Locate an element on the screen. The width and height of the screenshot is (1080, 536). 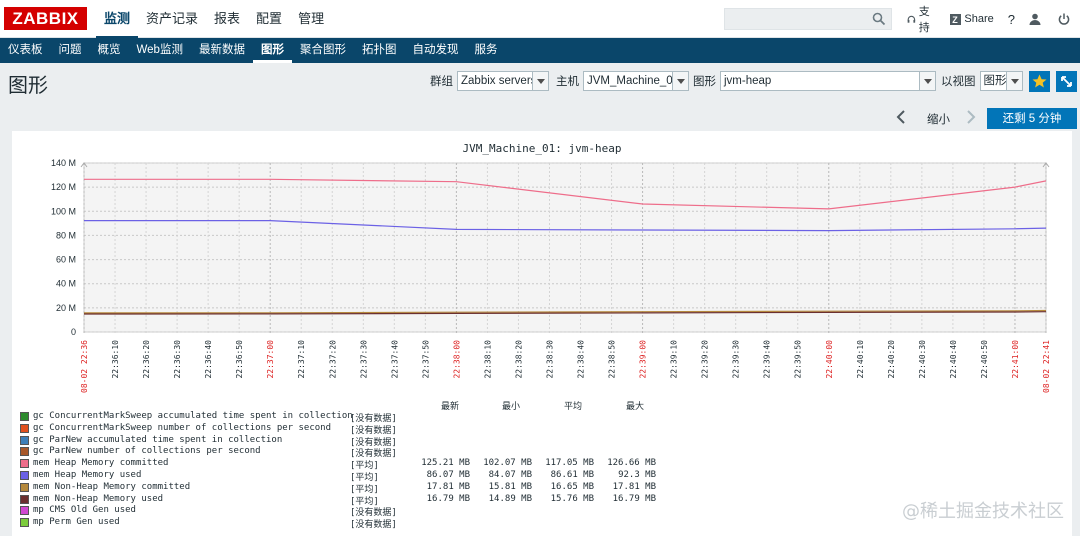
x-tick-label: 22:39:50 is located at coordinates (798, 359).